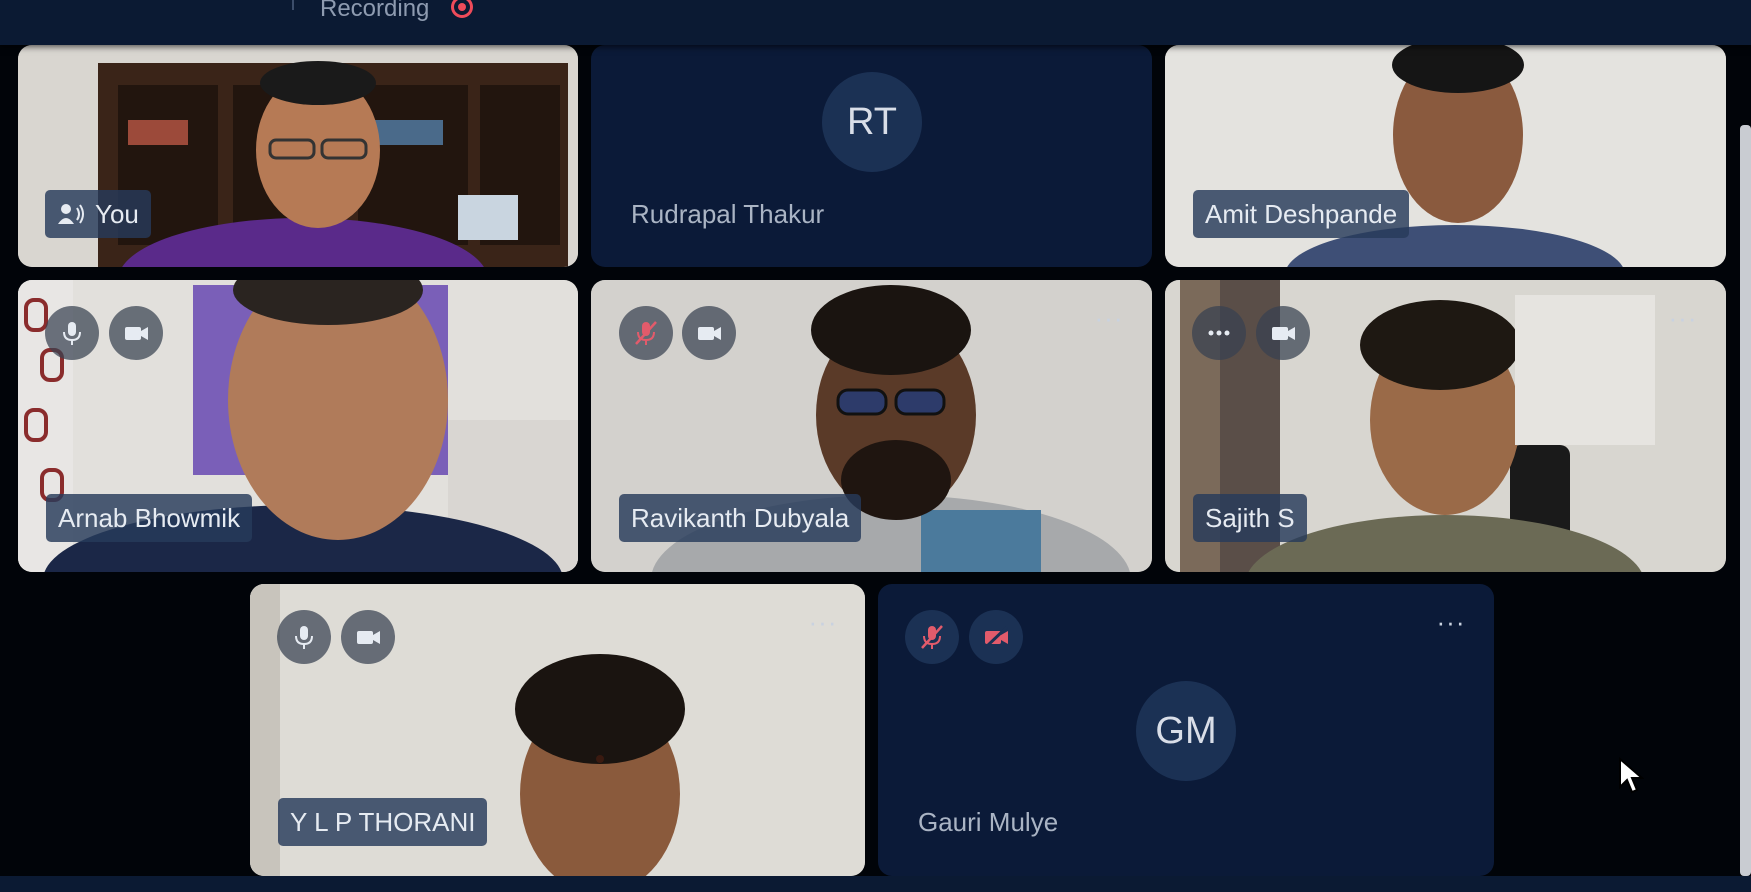  I want to click on participant-tile-amit: Amit Deshpande, so click(1445, 156).